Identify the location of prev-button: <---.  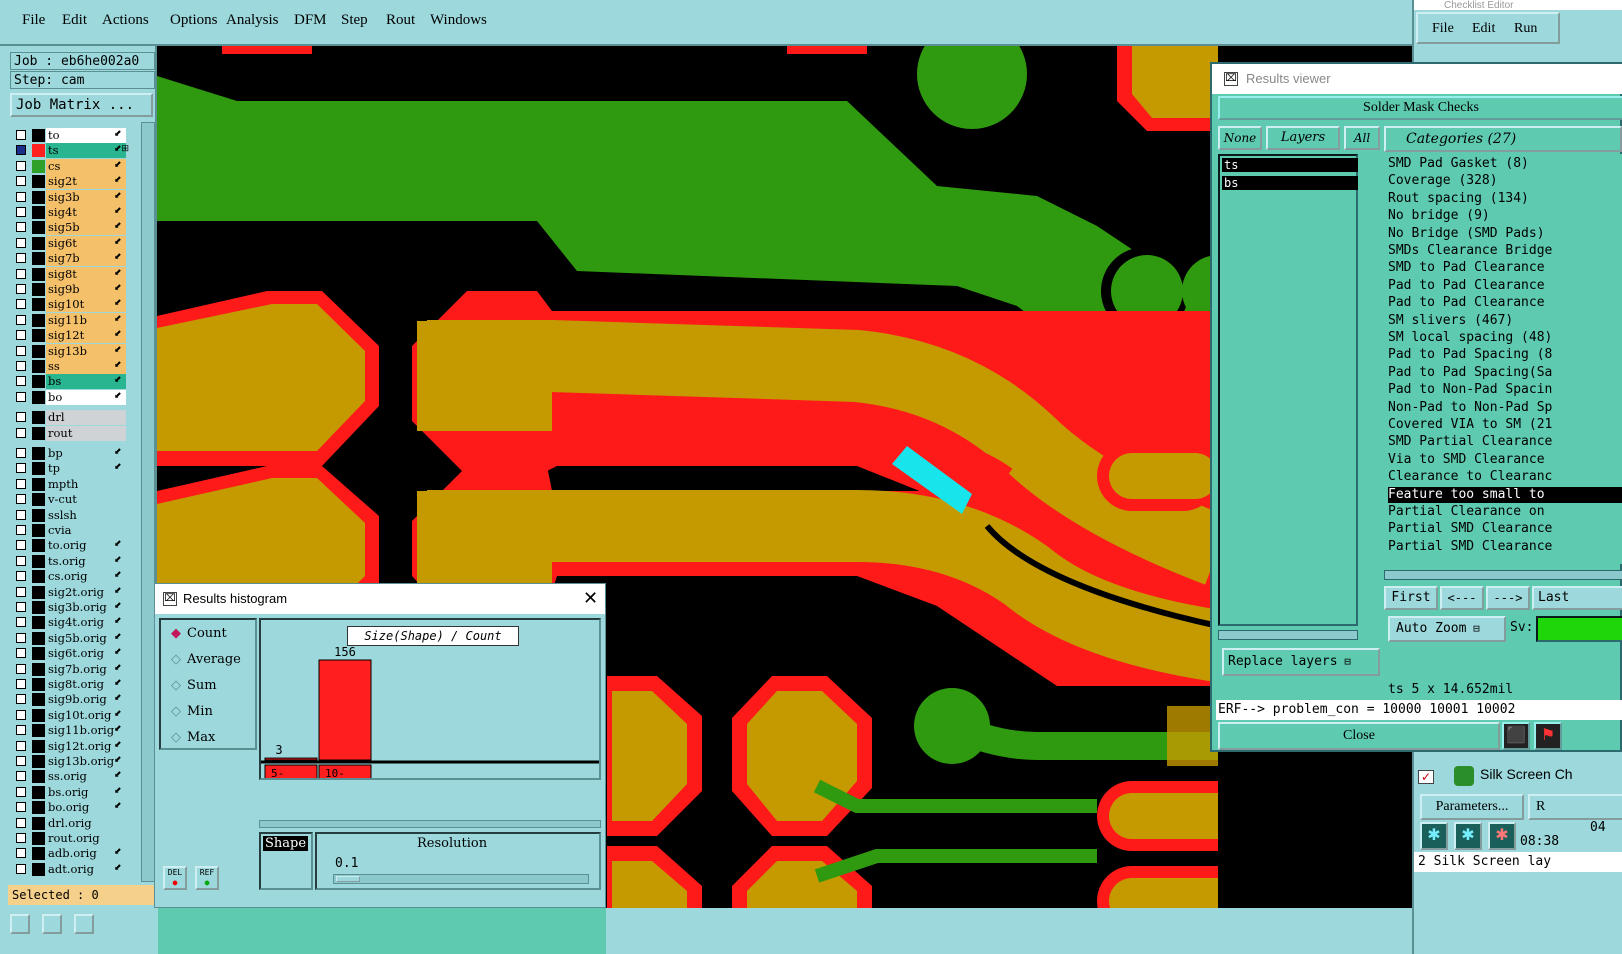
(1462, 598).